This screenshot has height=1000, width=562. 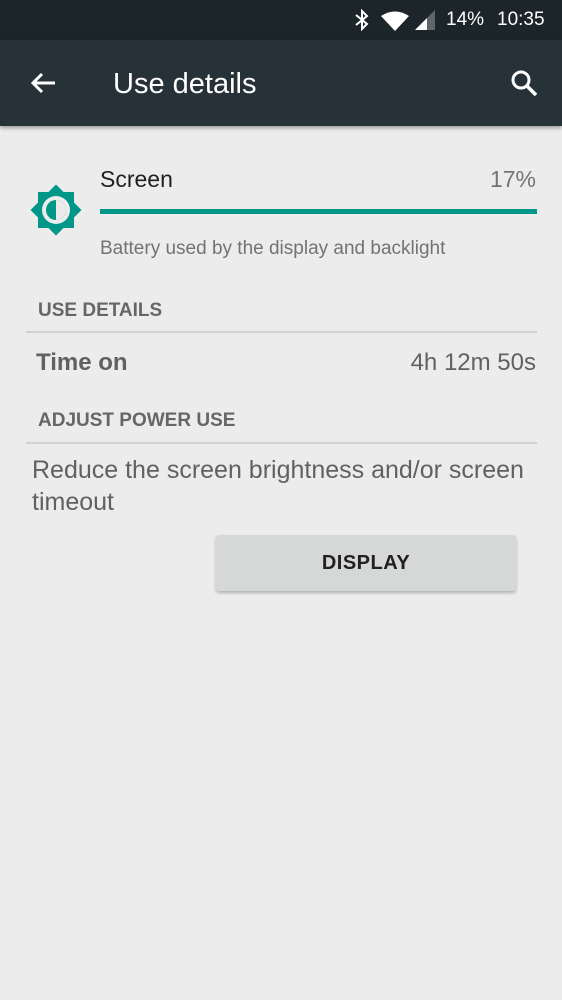 I want to click on usage-progress-fill, so click(x=318, y=211).